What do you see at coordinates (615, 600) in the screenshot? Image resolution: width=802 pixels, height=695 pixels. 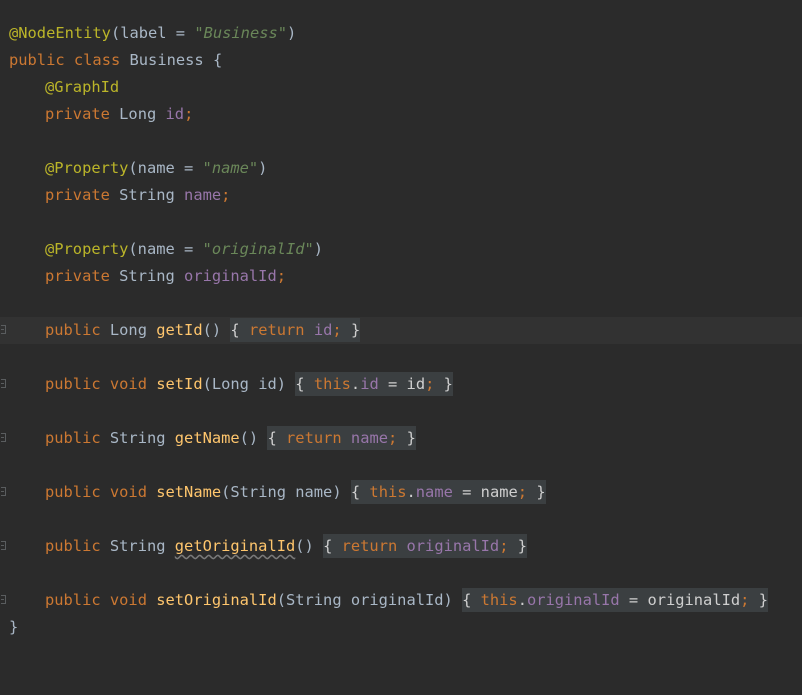 I see `folded-body: { this.originalId = originalId; }` at bounding box center [615, 600].